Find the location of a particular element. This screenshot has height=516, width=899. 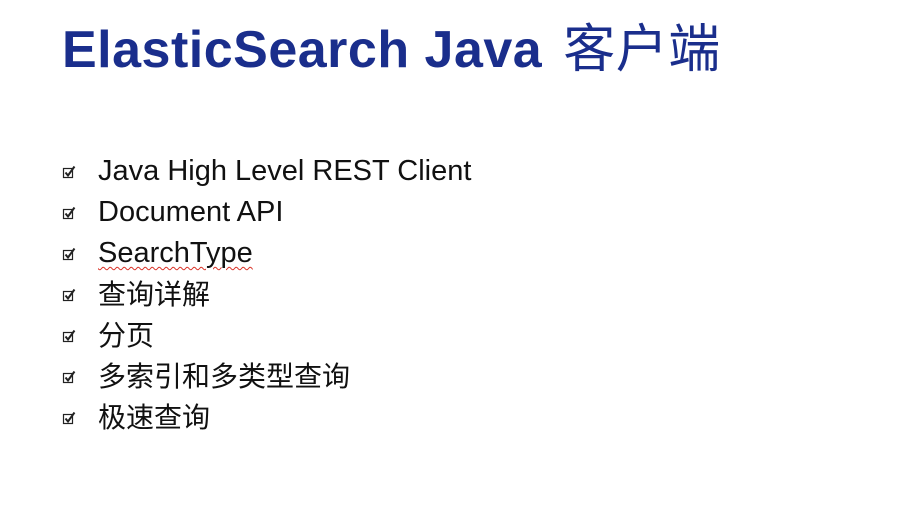

list-item-label: 多索引和多类型查询 is located at coordinates (224, 376).